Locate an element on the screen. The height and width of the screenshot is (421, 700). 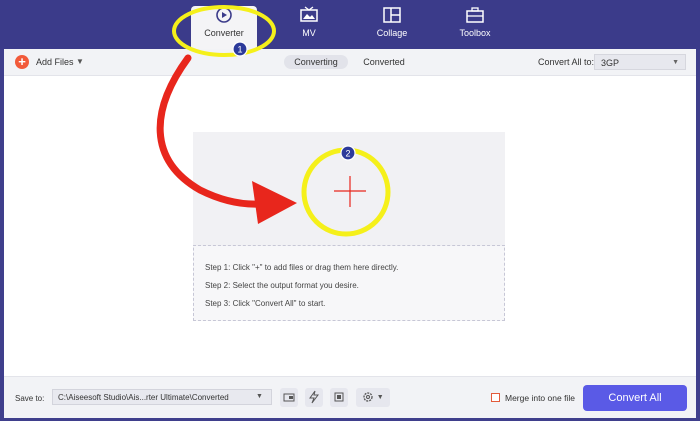
highlight-ellipse-converter is located at coordinates (224, 31).